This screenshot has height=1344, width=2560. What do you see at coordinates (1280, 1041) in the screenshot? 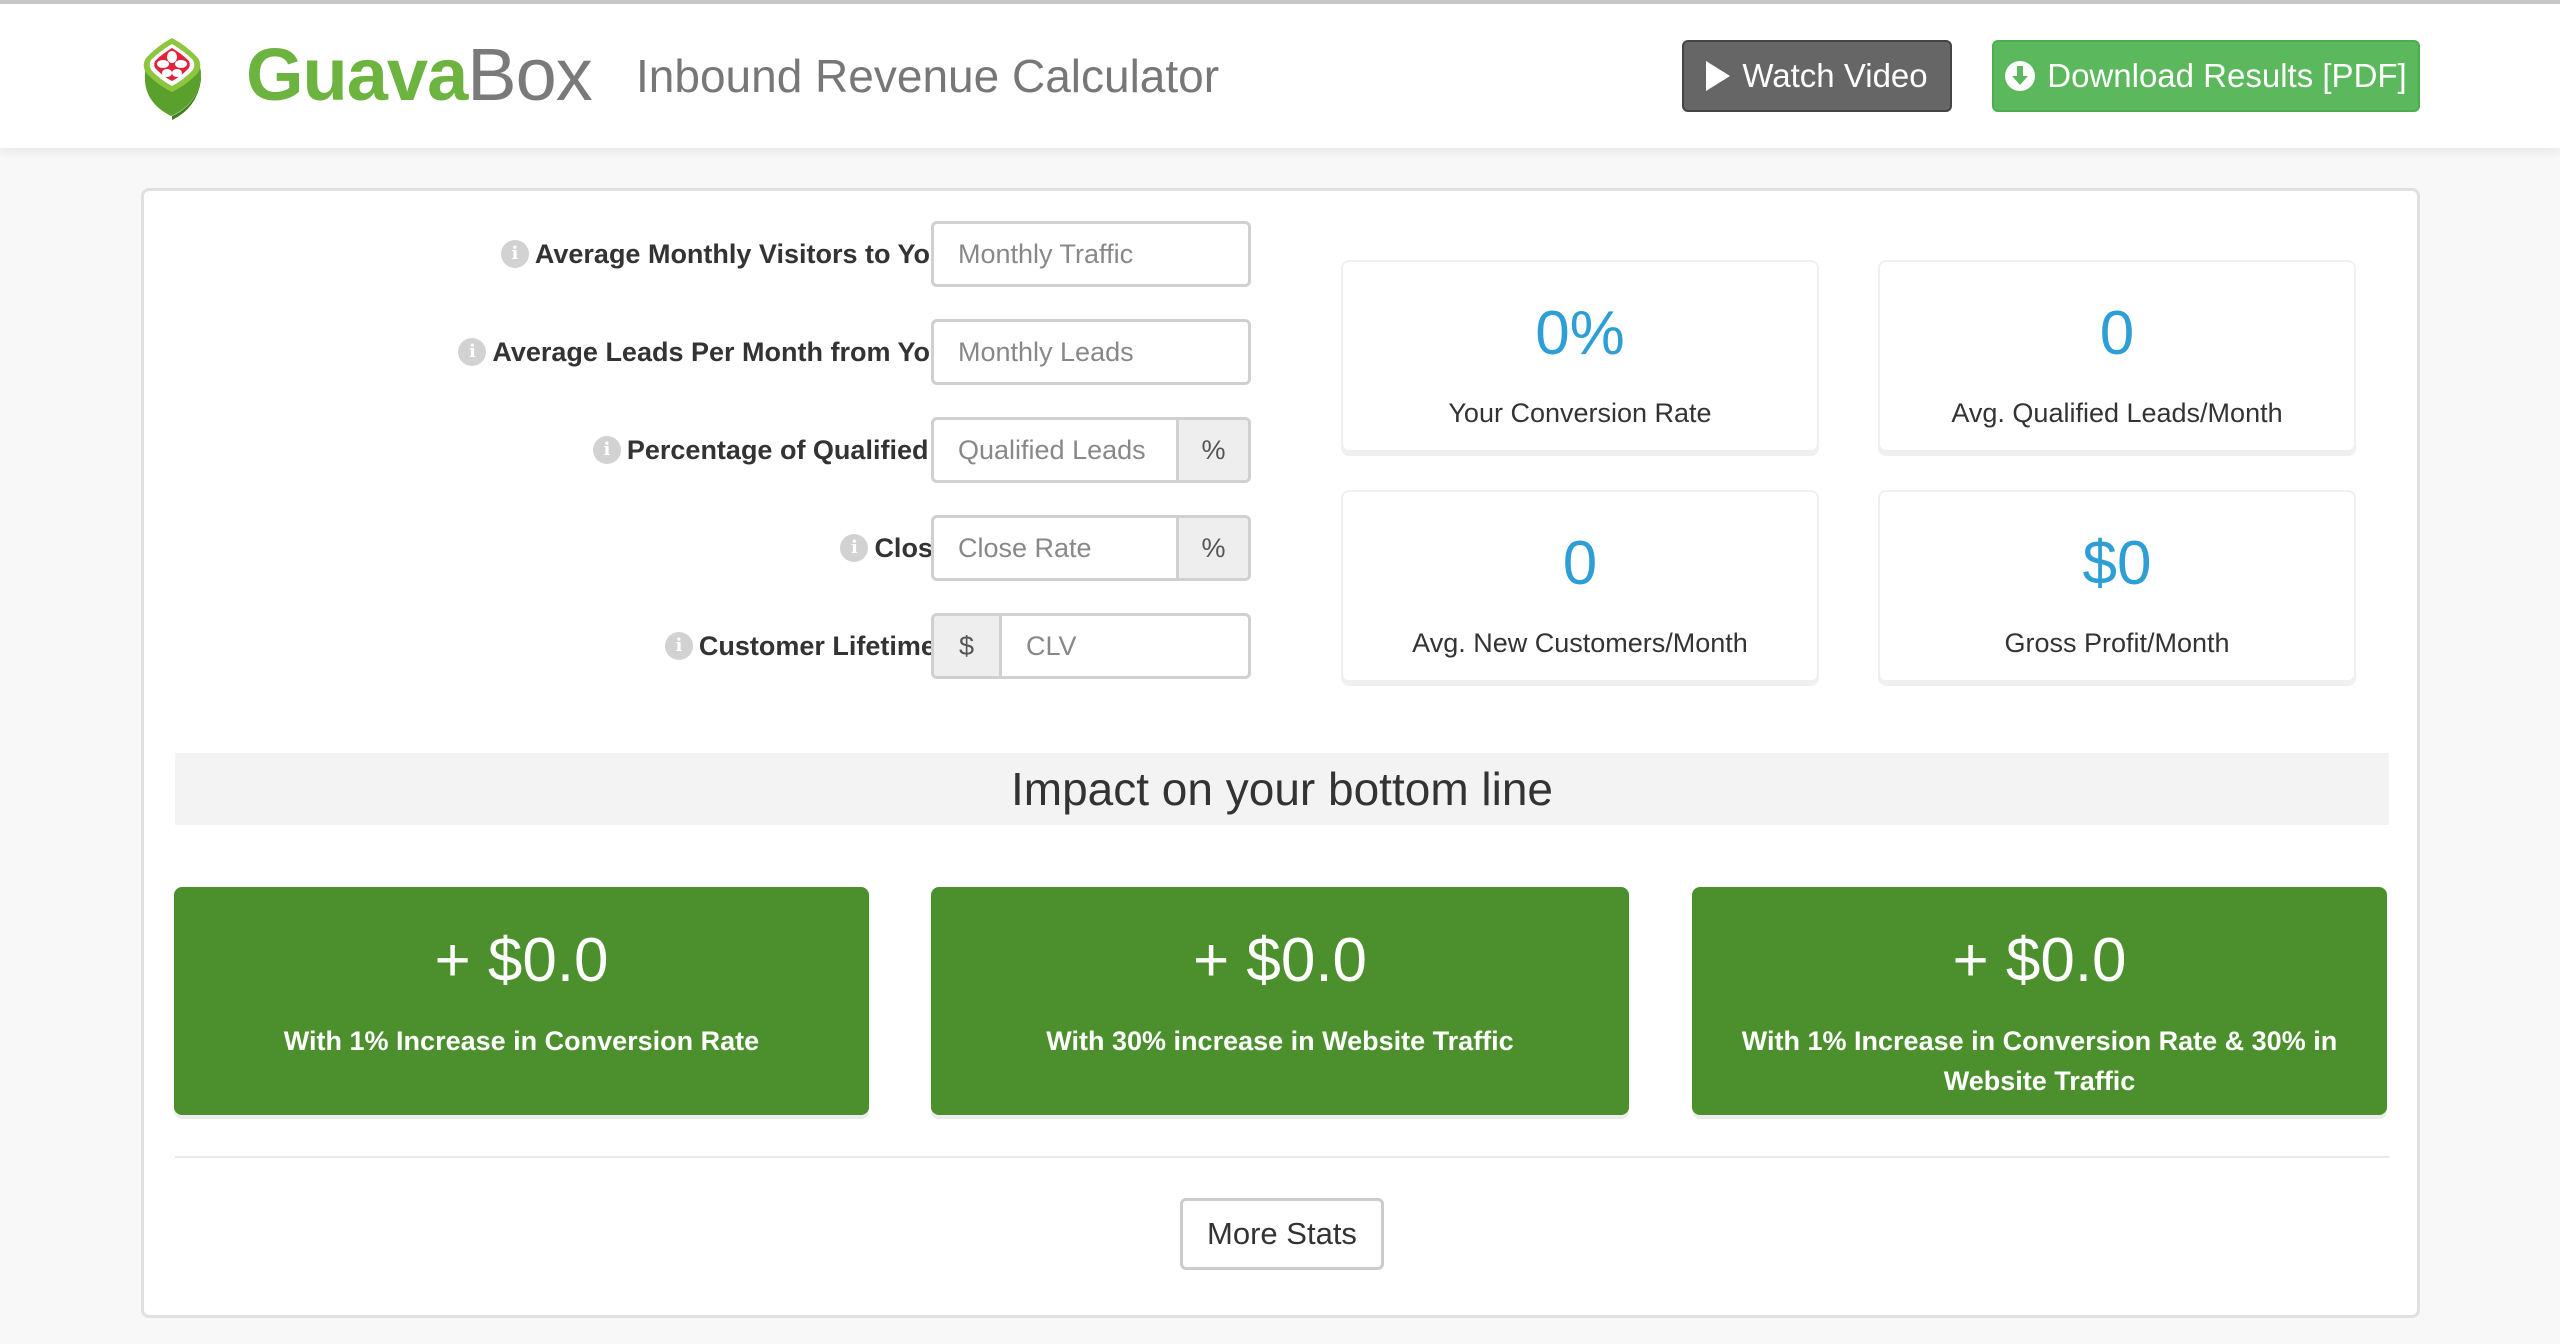
I see `impact-label: With 30% increase in Website Traffic` at bounding box center [1280, 1041].